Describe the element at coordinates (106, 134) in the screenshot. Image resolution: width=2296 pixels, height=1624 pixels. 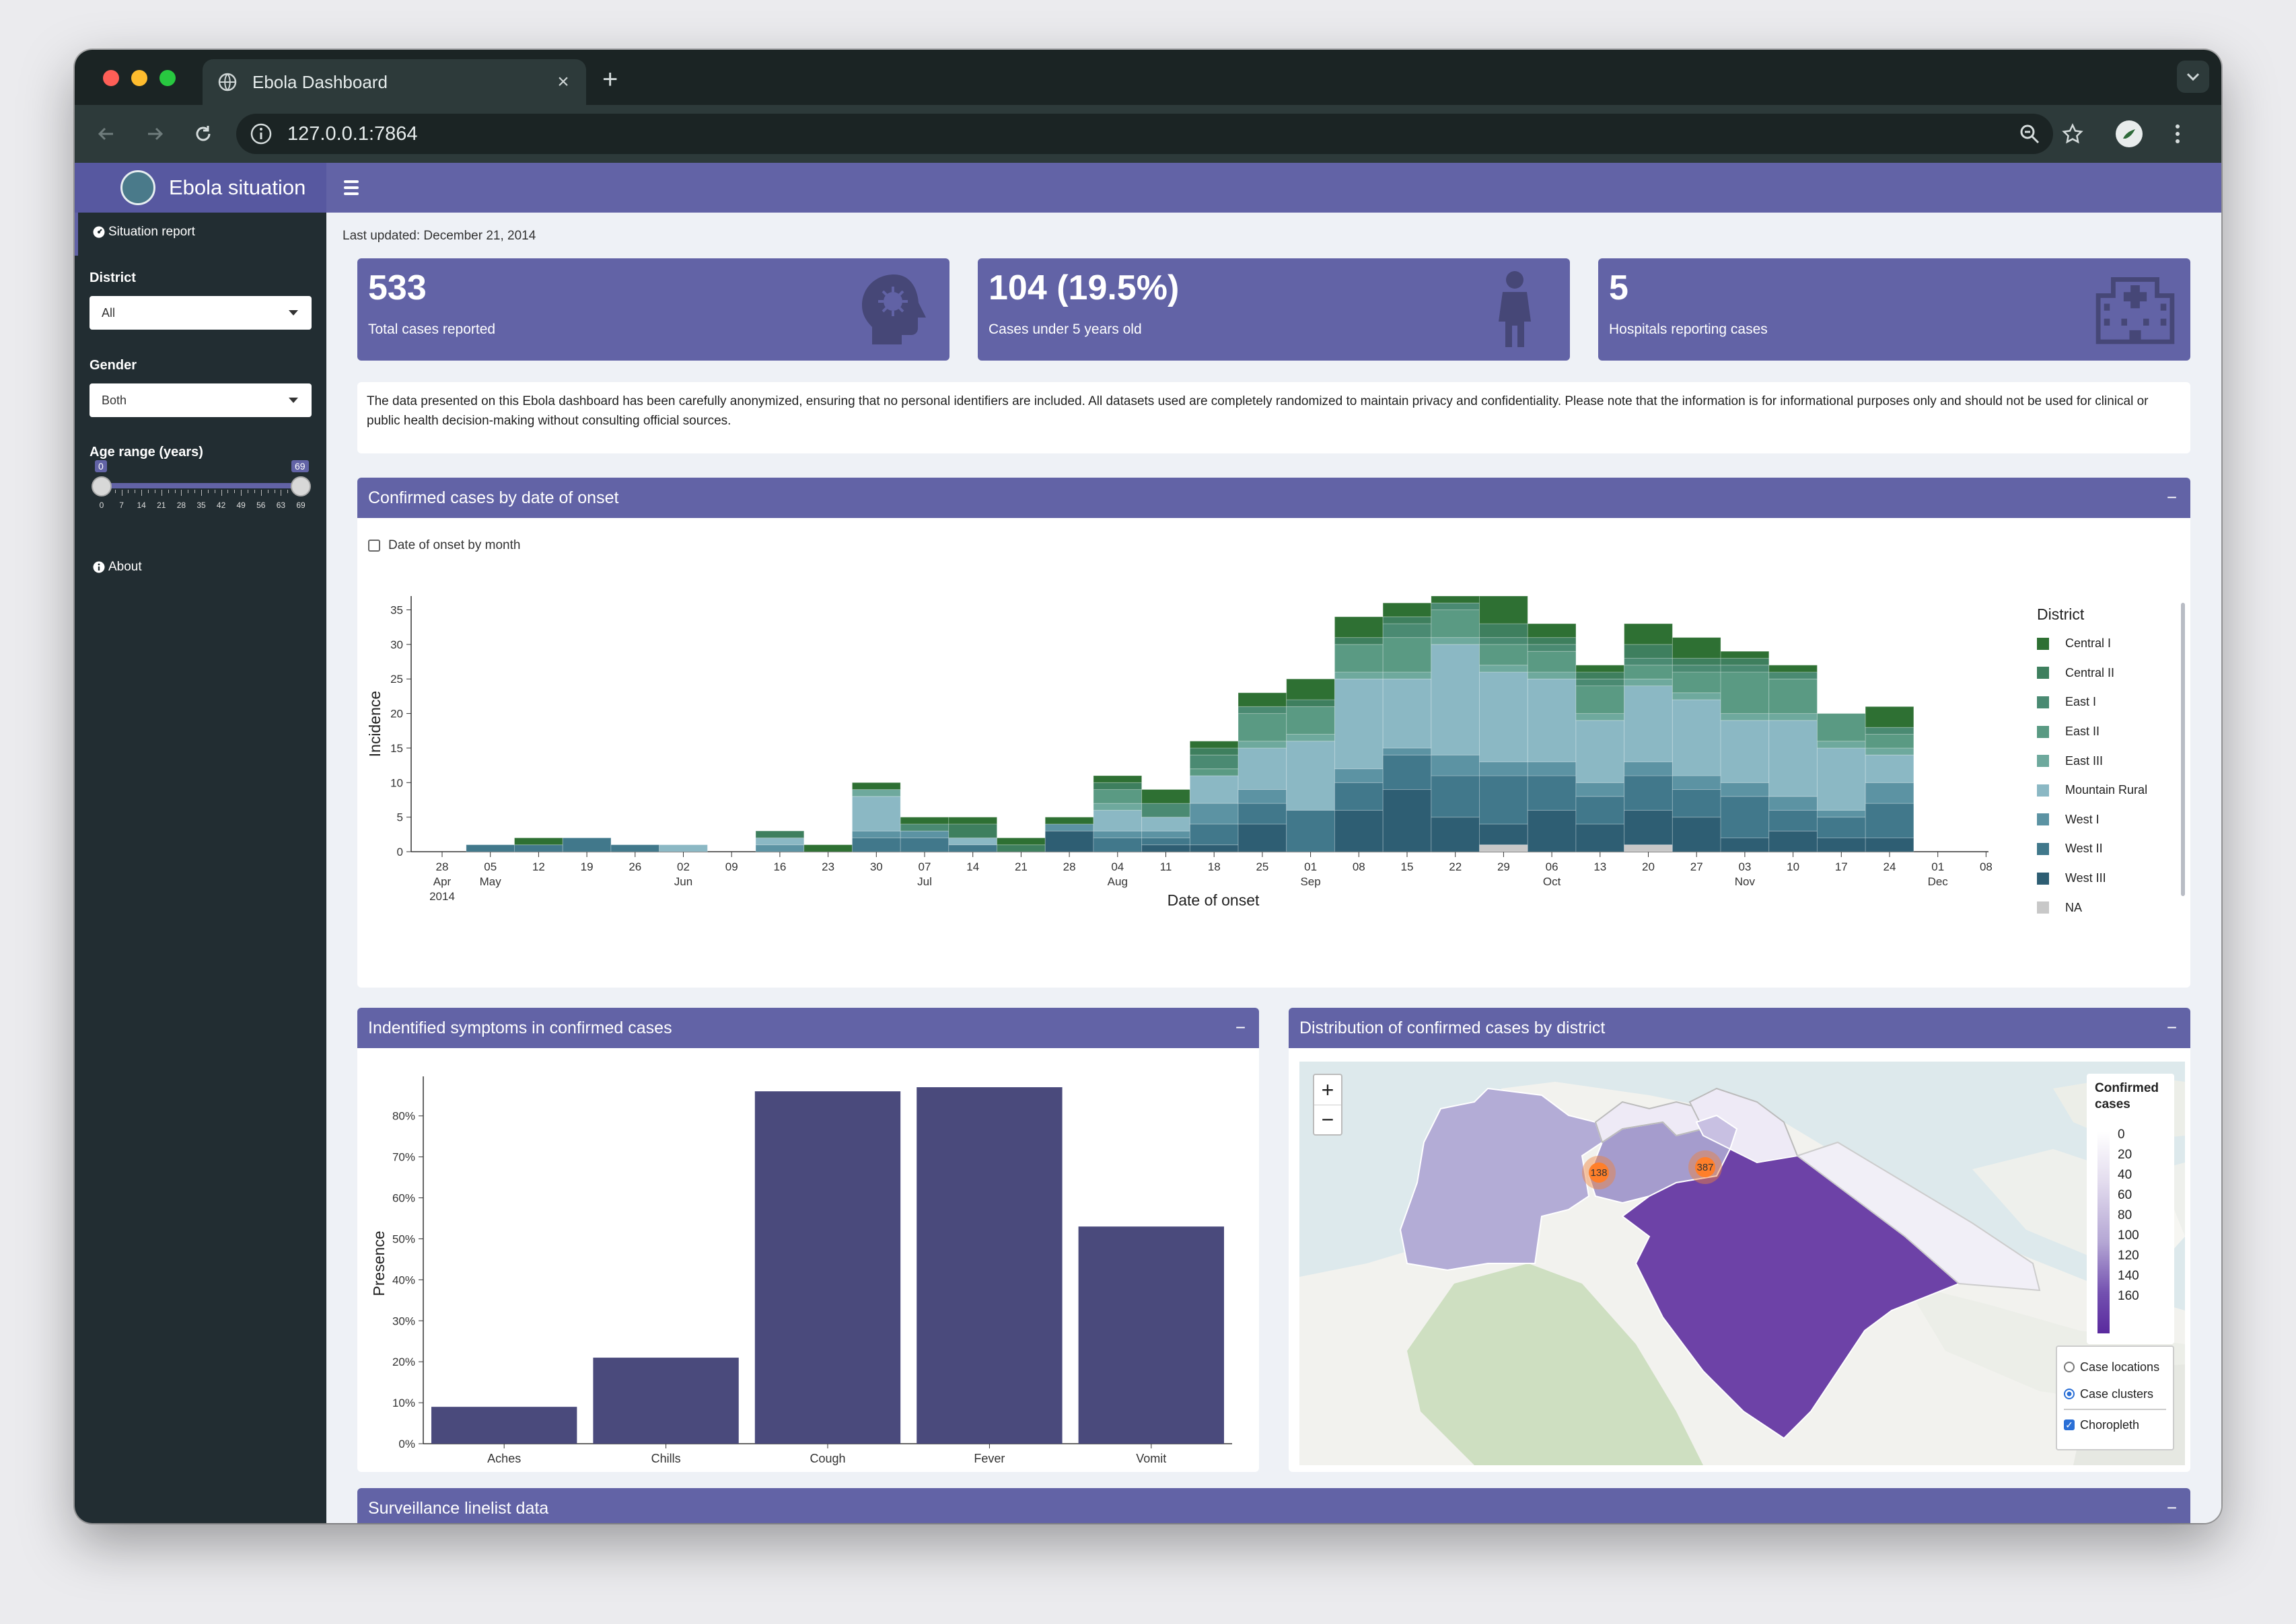
I see `back-button` at that location.